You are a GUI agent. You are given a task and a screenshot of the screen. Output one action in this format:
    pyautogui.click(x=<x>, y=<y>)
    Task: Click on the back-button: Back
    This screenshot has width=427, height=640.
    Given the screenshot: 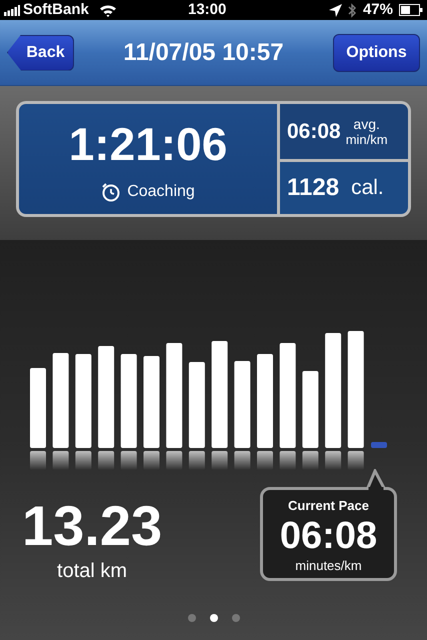 What is the action you would take?
    pyautogui.click(x=40, y=52)
    